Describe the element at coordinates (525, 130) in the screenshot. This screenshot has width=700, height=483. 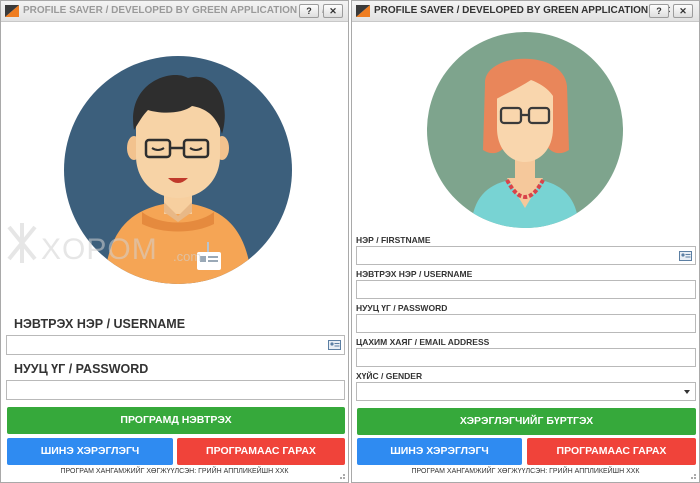
I see `female-avatar` at that location.